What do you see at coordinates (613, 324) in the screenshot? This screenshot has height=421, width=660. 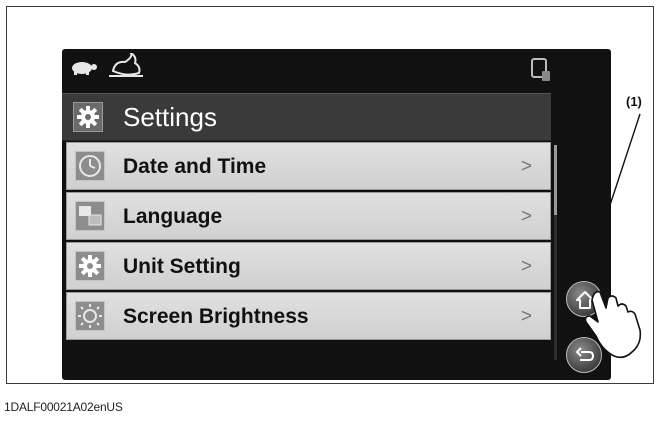 I see `pointing-hand-icon` at bounding box center [613, 324].